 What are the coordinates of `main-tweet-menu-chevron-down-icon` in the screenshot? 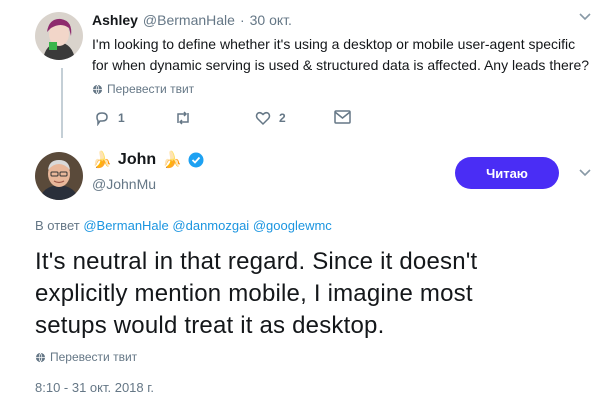 It's located at (585, 174).